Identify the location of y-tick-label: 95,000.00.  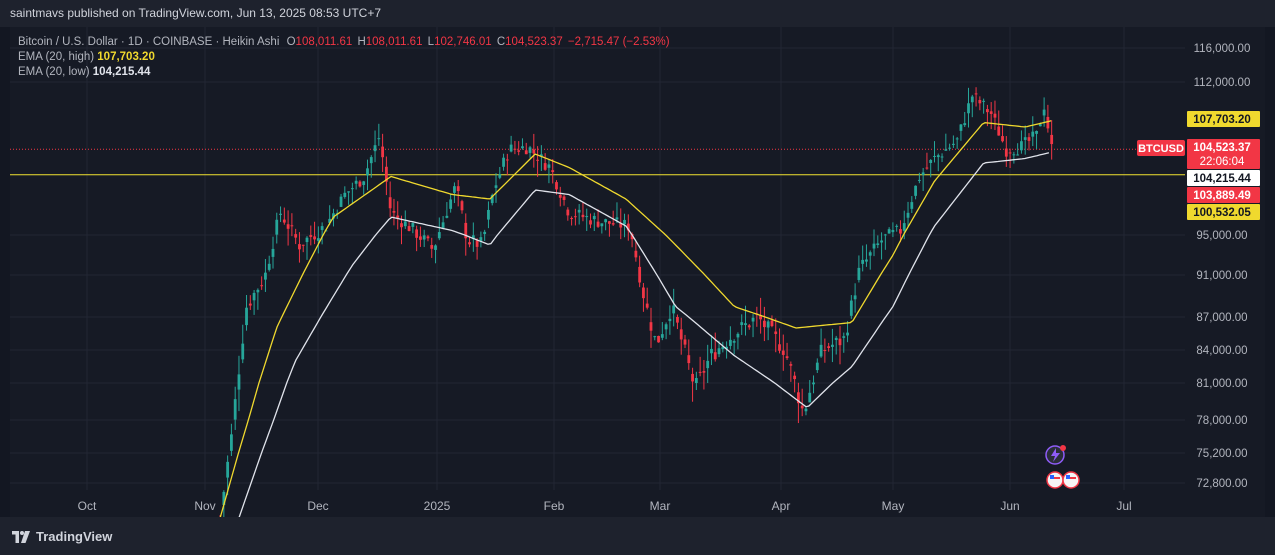
(1221, 236).